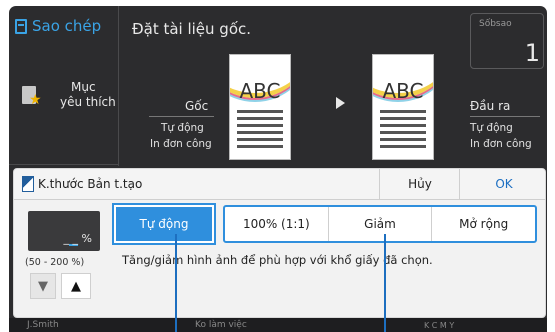 This screenshot has height=332, width=555. I want to click on copies-value: 1, so click(532, 53).